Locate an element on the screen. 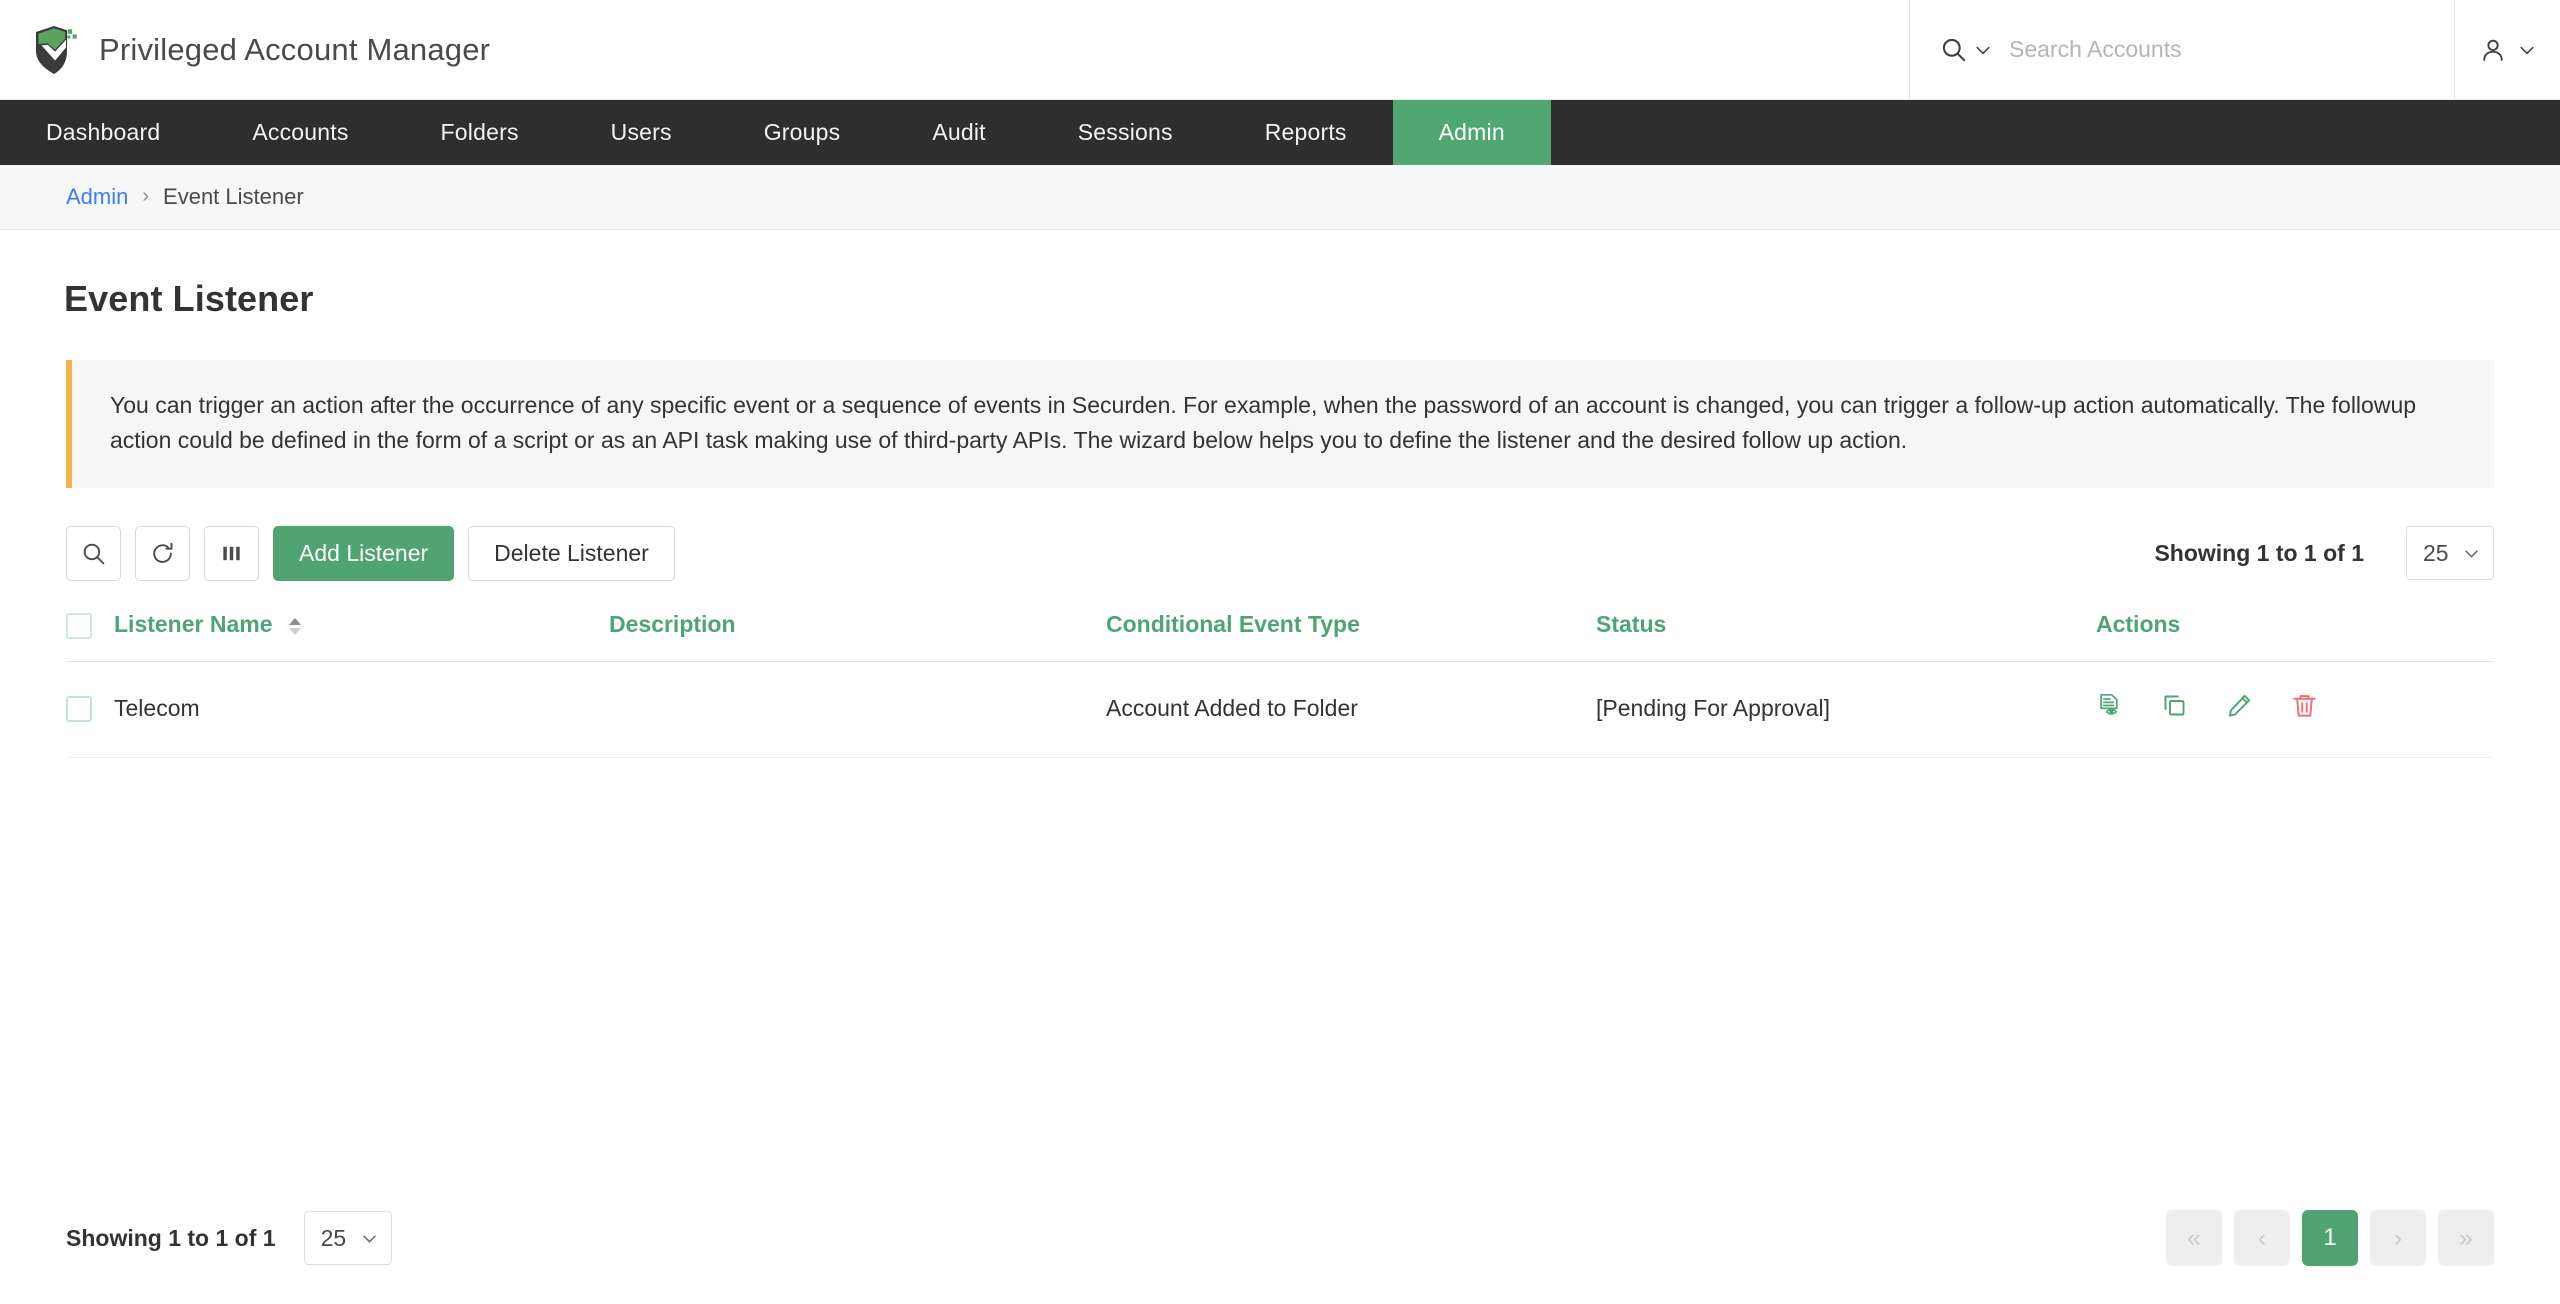 The height and width of the screenshot is (1304, 2560). search-scope-selector is located at coordinates (1966, 49).